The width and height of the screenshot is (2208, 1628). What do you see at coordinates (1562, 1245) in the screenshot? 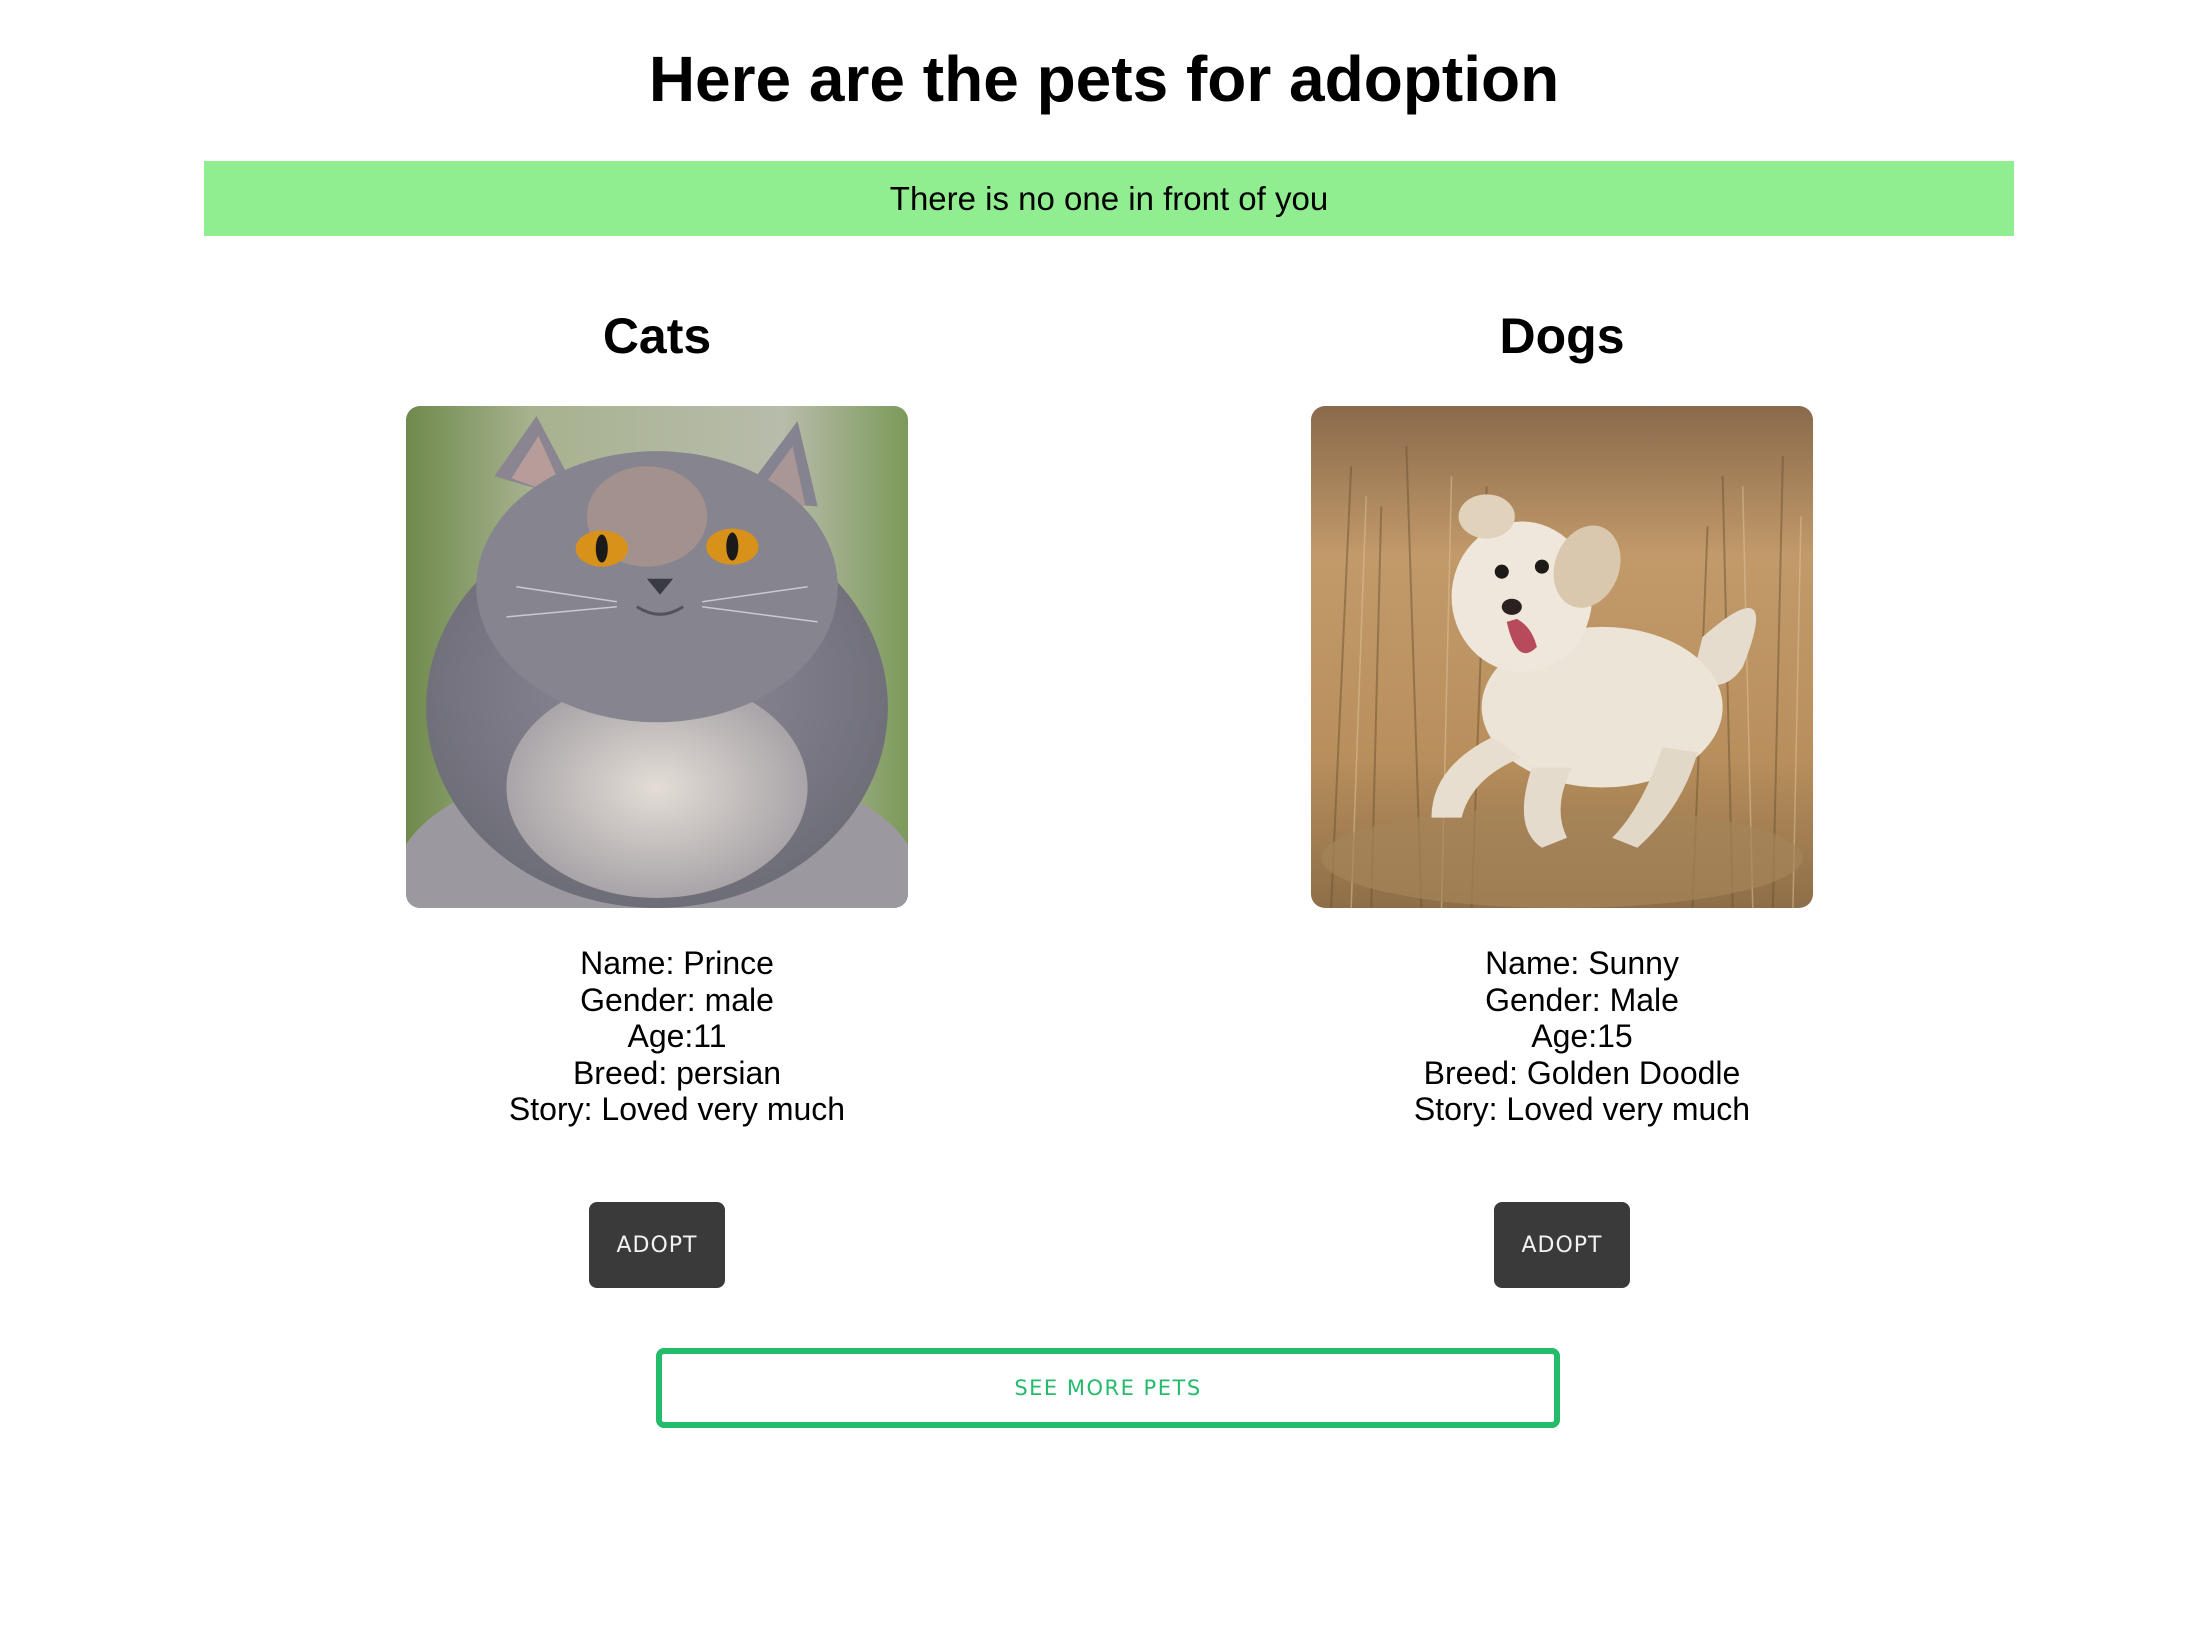
I see `adopt-dog-button: ADOPT` at bounding box center [1562, 1245].